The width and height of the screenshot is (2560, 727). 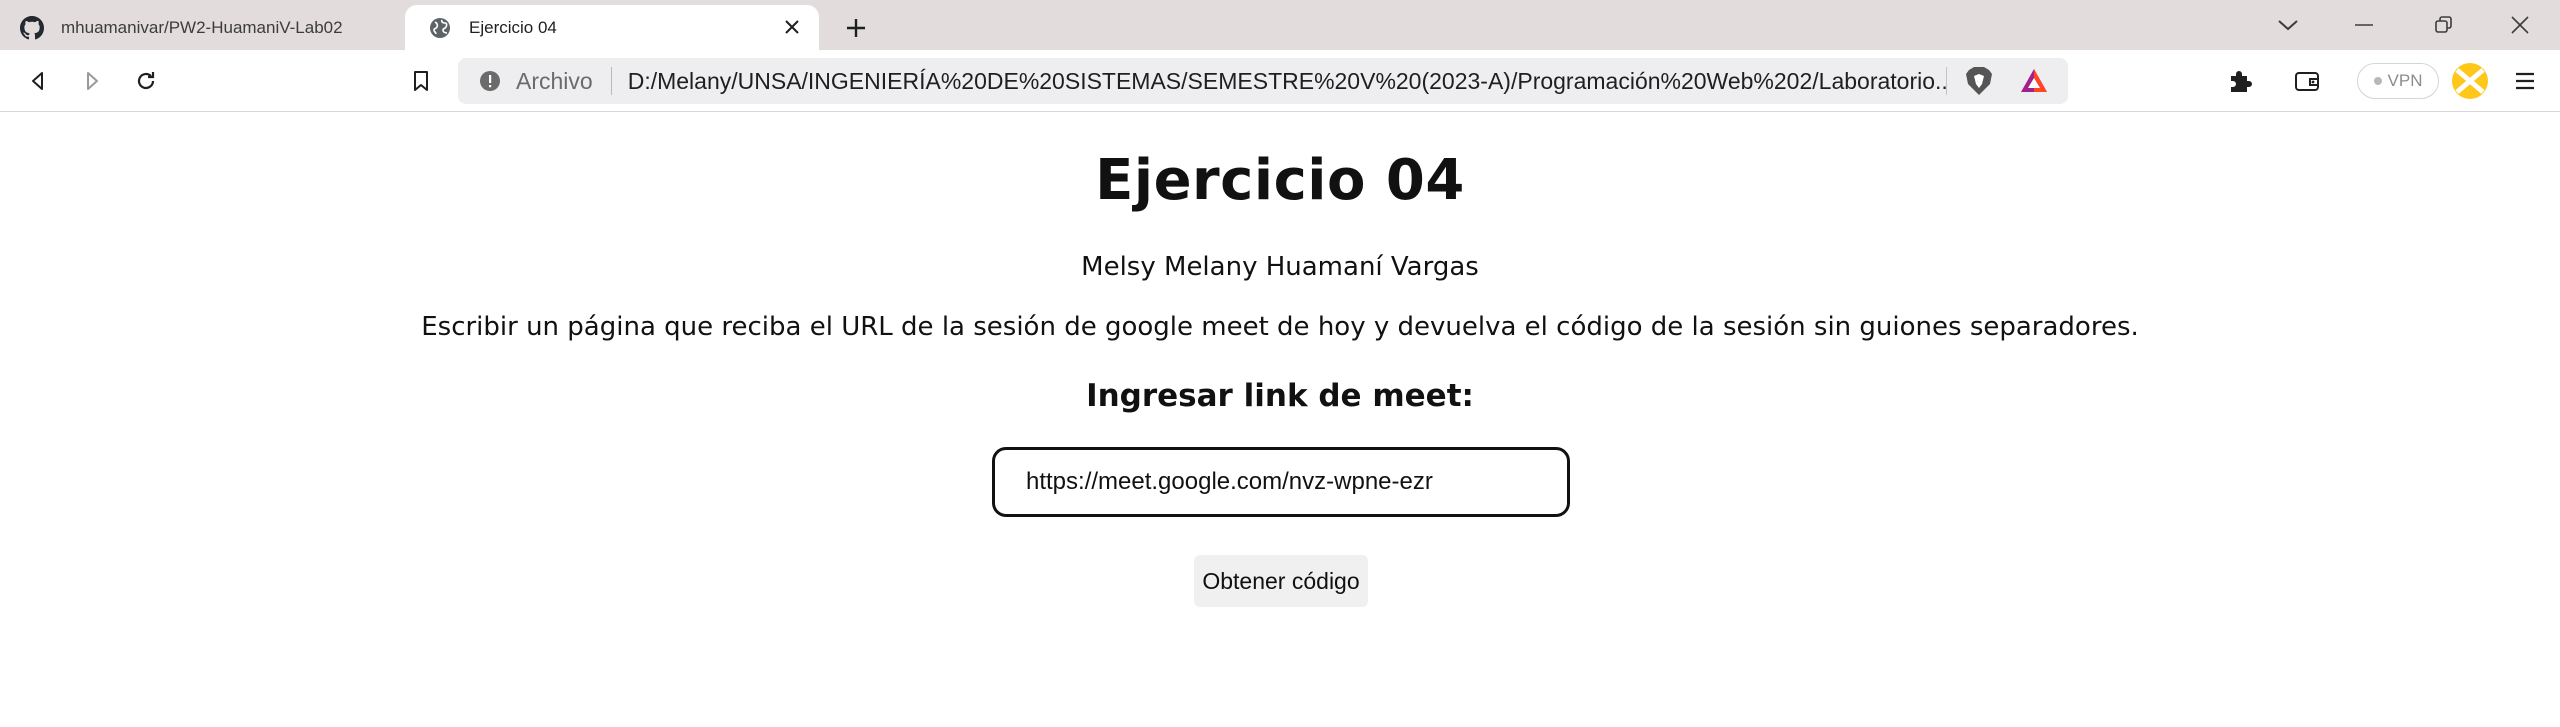 I want to click on reload-icon, so click(x=146, y=81).